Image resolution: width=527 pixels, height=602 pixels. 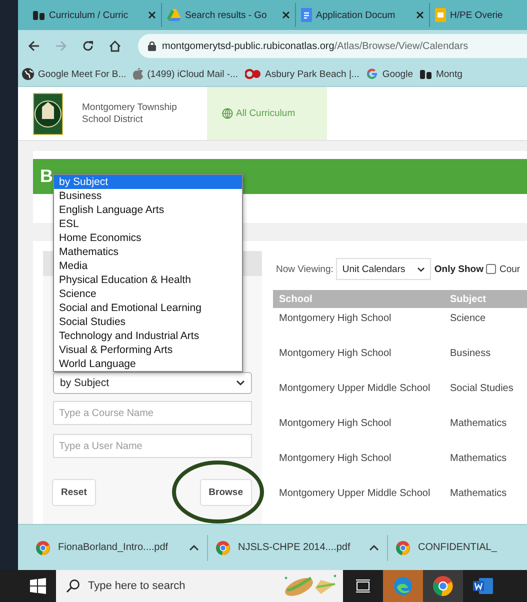 What do you see at coordinates (148, 294) in the screenshot?
I see `dropdown-option: Science` at bounding box center [148, 294].